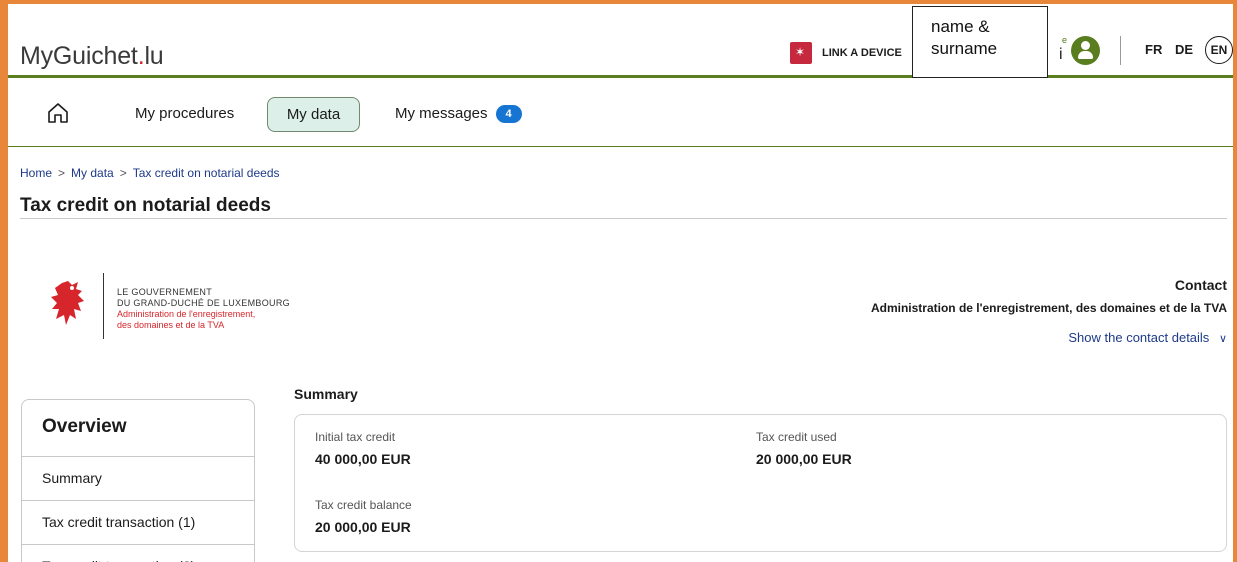 The height and width of the screenshot is (562, 1237). I want to click on title-divider, so click(623, 218).